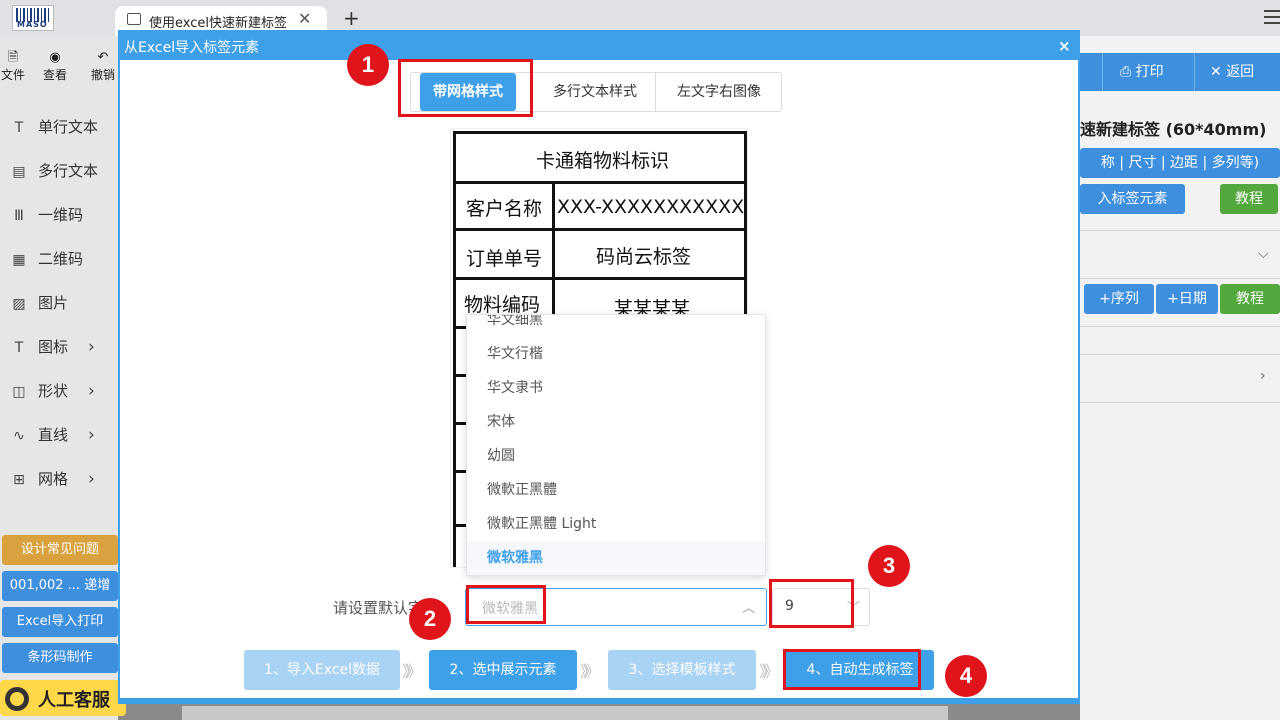 This screenshot has width=1280, height=720. What do you see at coordinates (616, 388) in the screenshot?
I see `font-option: 华文隶书` at bounding box center [616, 388].